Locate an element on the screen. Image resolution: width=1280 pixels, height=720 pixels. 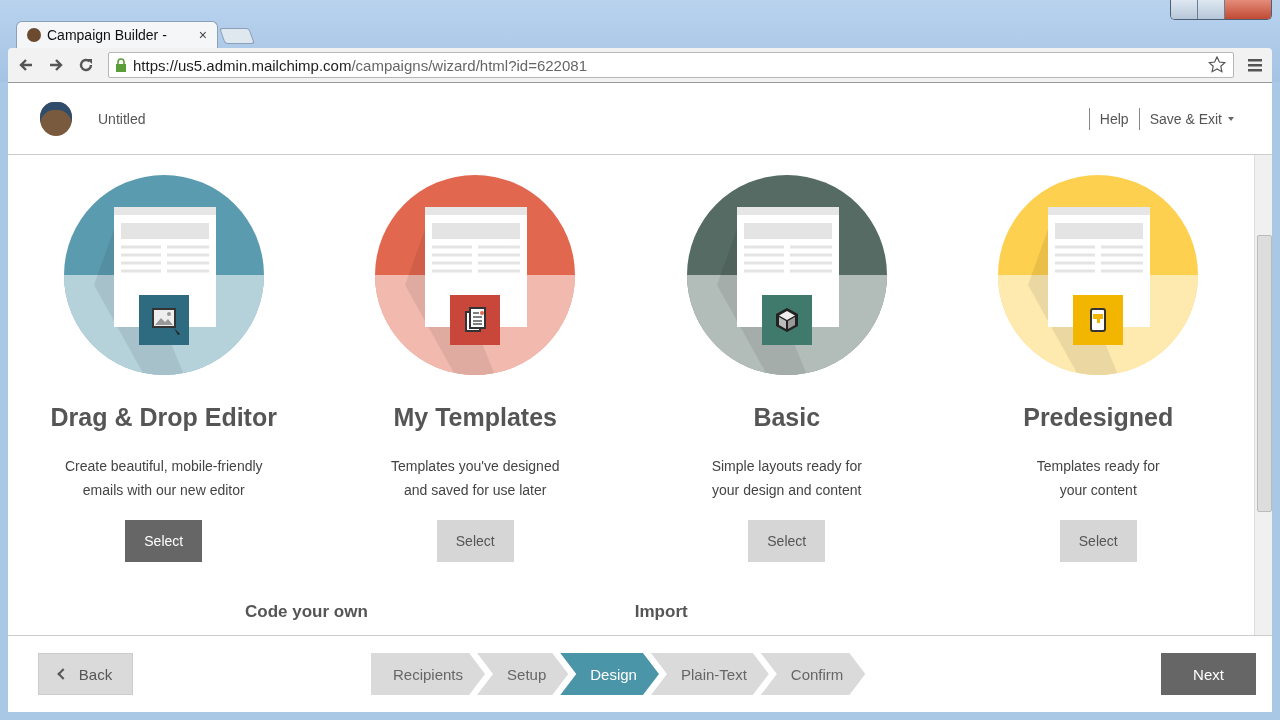
option-title: My Templates is located at coordinates (475, 417).